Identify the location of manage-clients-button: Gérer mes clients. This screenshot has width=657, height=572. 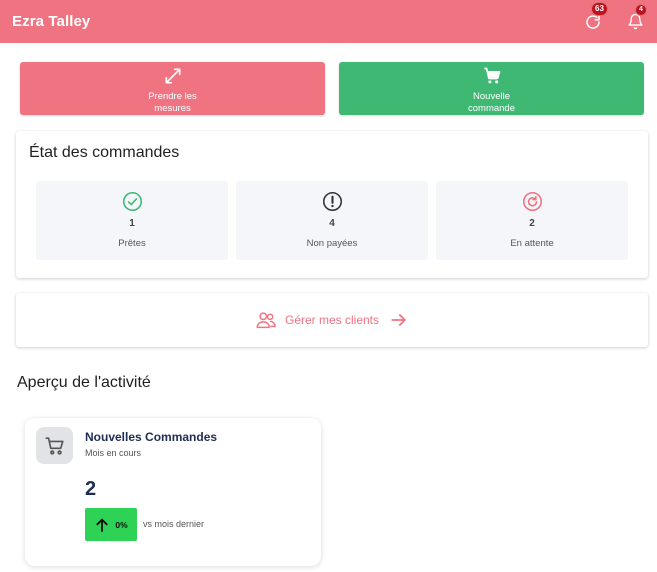
(332, 320).